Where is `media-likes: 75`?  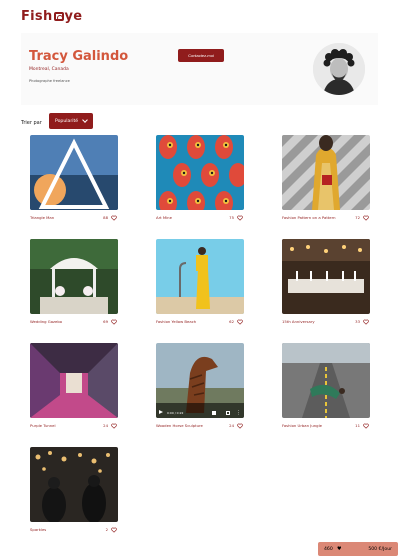 media-likes: 75 is located at coordinates (231, 217).